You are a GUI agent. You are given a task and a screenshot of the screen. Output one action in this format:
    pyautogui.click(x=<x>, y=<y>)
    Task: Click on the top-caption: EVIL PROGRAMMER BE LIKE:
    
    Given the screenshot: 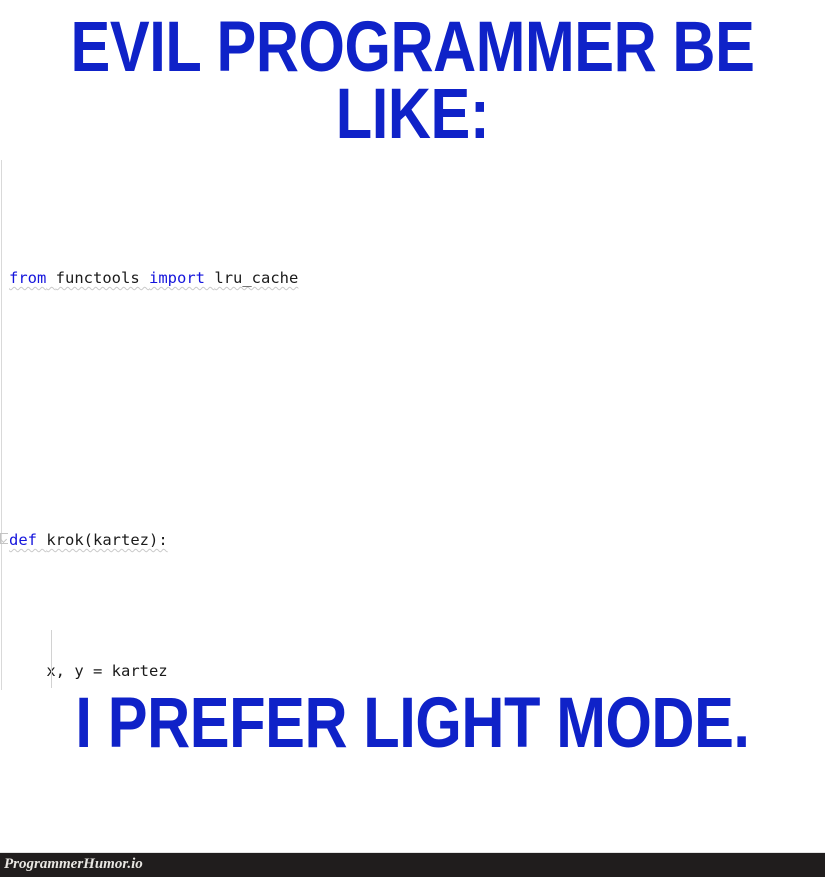 What is the action you would take?
    pyautogui.click(x=412, y=81)
    